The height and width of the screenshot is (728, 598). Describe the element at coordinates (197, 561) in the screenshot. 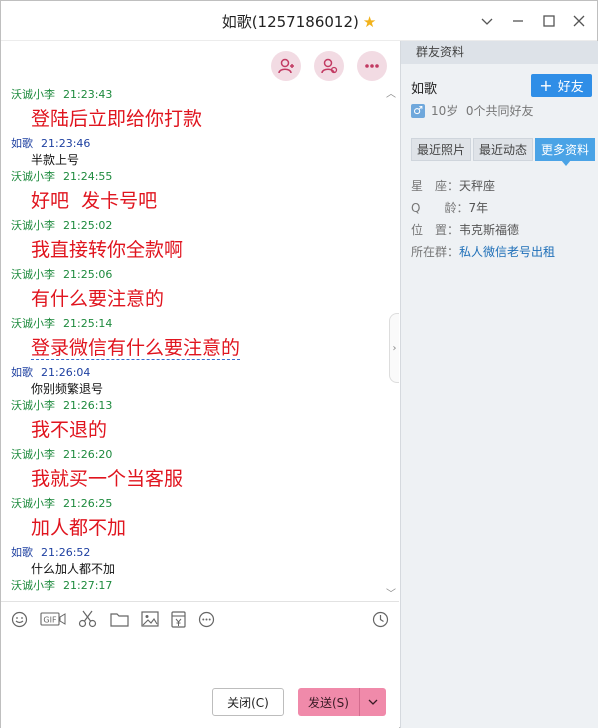

I see `message-item: 如歌 21:26:52 什么加人都不加` at that location.